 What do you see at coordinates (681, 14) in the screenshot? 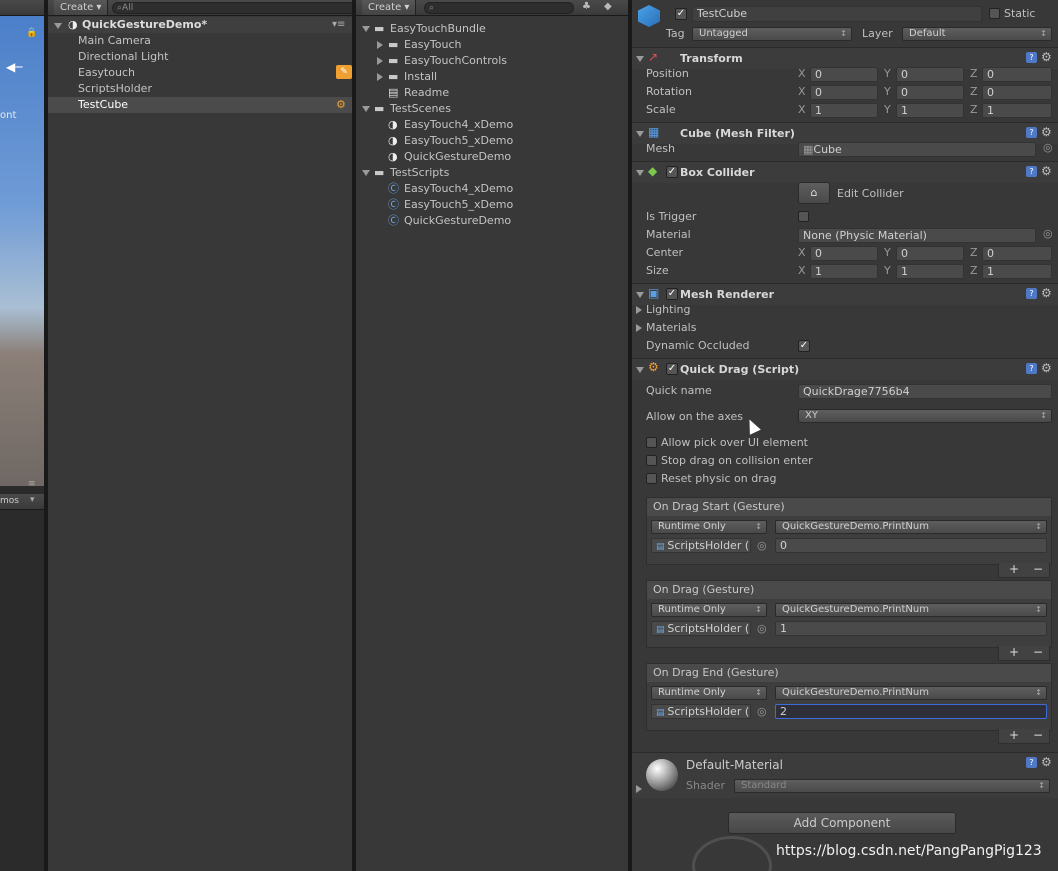
I see `active-checkbox: ✓` at bounding box center [681, 14].